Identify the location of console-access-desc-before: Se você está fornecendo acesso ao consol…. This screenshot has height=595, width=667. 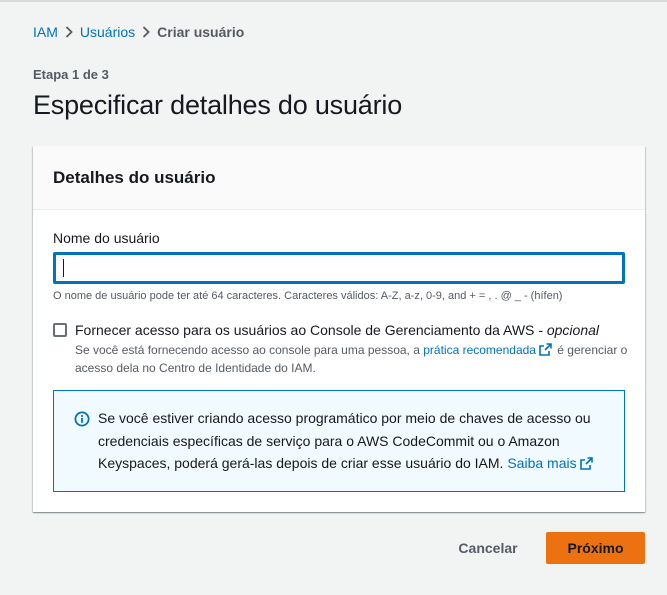
(249, 350).